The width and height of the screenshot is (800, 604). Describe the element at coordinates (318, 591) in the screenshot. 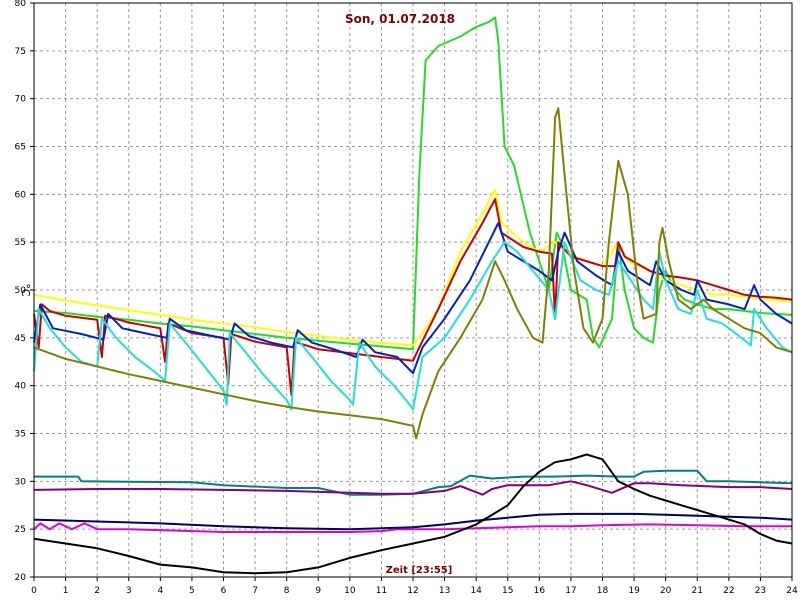

I see `x-tick-label: 9` at that location.